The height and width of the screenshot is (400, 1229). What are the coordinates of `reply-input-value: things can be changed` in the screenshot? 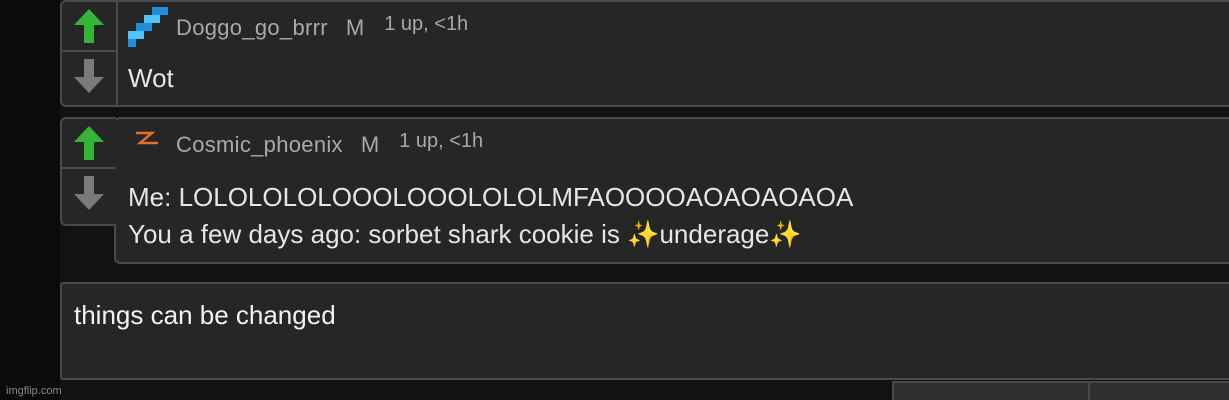 It's located at (205, 315).